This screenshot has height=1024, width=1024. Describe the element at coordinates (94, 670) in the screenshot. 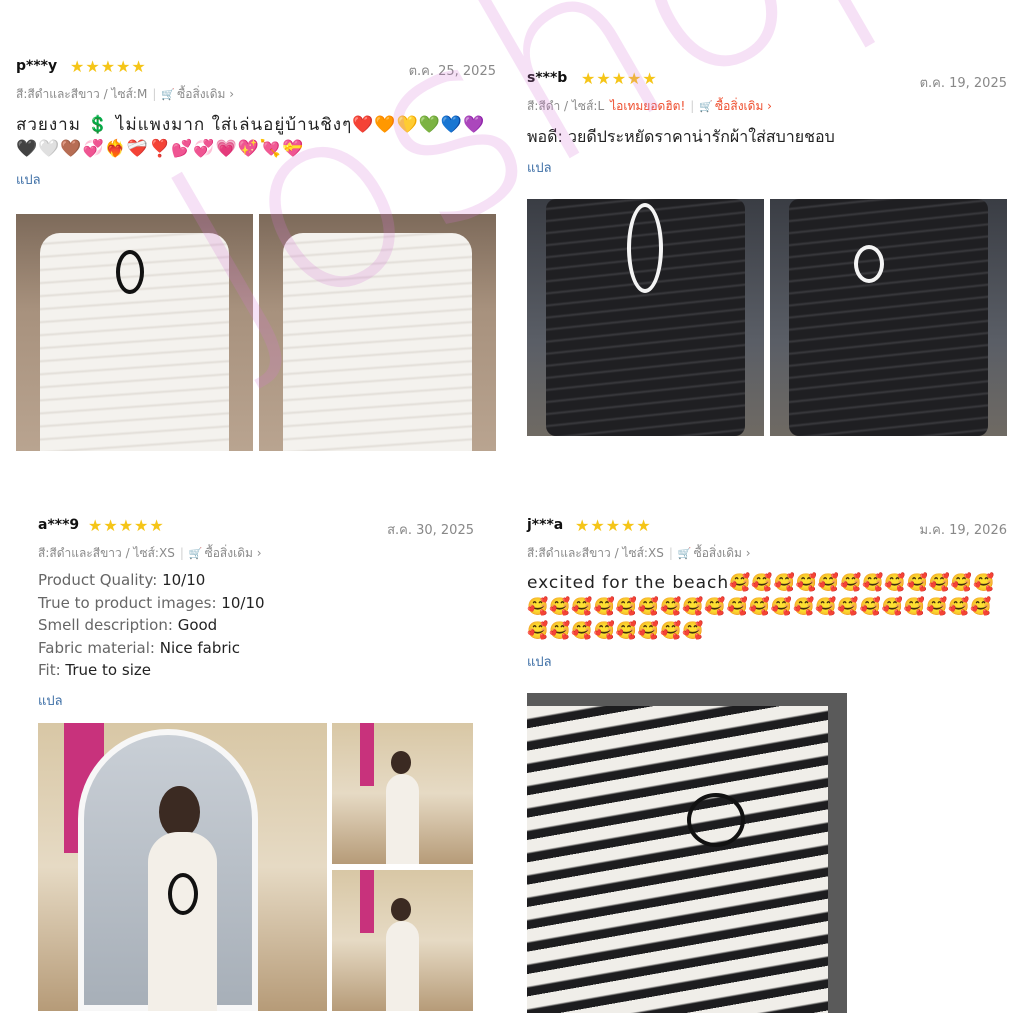

I see `attribute-row: Fit: True to size` at that location.